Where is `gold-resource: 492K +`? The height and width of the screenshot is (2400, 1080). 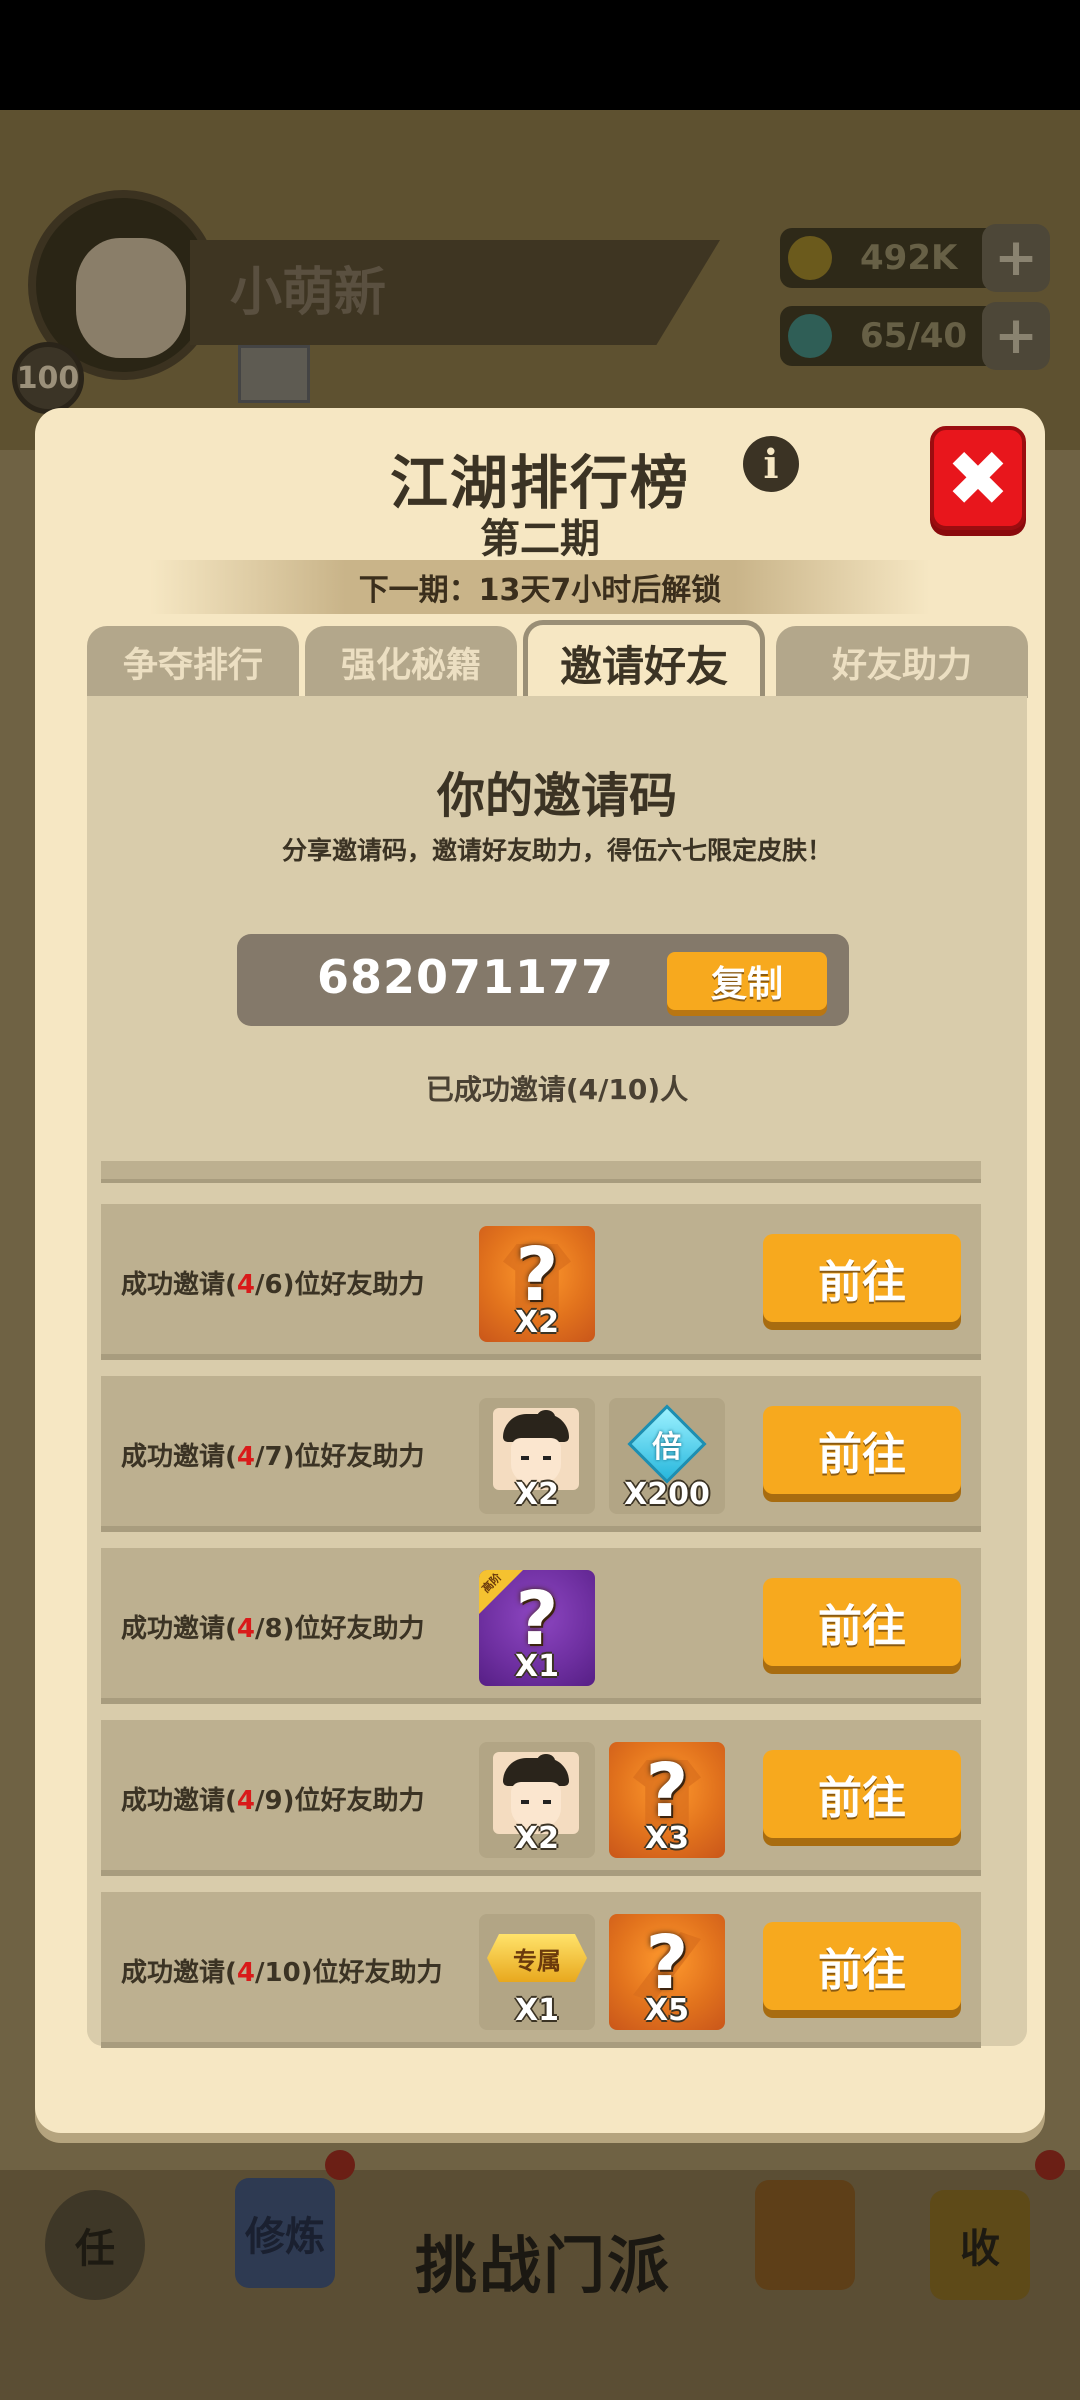
gold-resource: 492K + is located at coordinates (915, 258).